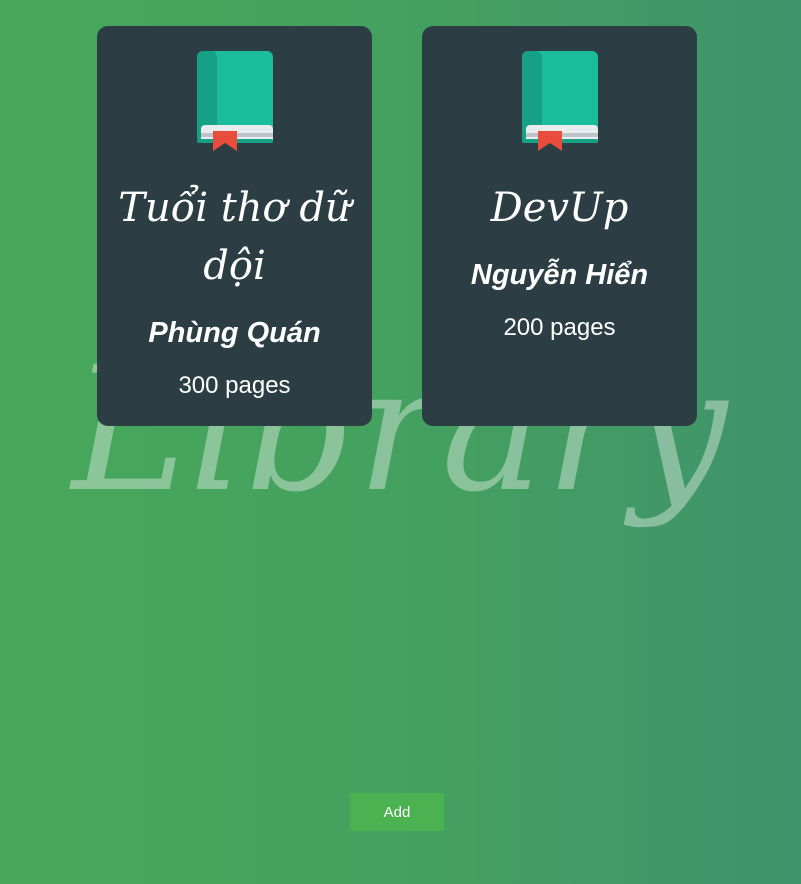  What do you see at coordinates (234, 385) in the screenshot?
I see `book-pages: 300 pages` at bounding box center [234, 385].